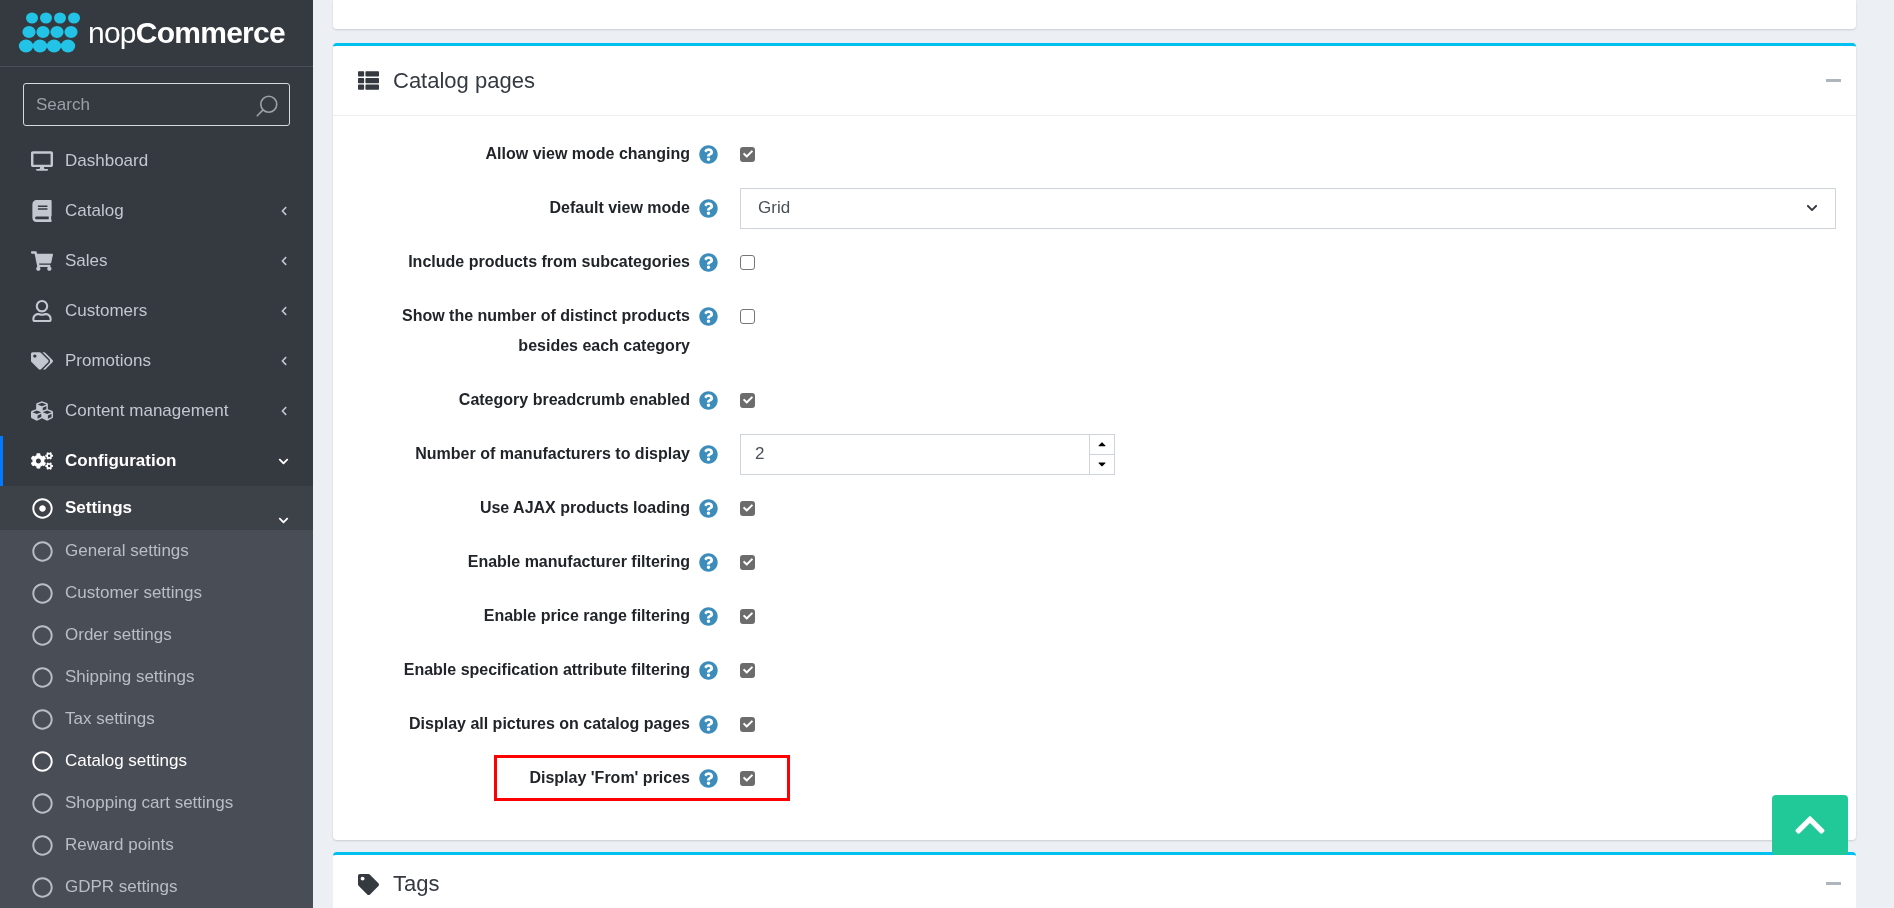 The image size is (1894, 908). Describe the element at coordinates (156, 361) in the screenshot. I see `sidebar-item: Promotions` at that location.